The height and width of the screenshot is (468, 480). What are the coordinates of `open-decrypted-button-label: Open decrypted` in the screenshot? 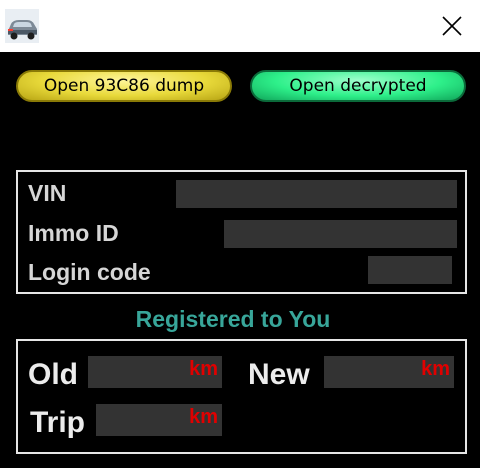 It's located at (358, 86).